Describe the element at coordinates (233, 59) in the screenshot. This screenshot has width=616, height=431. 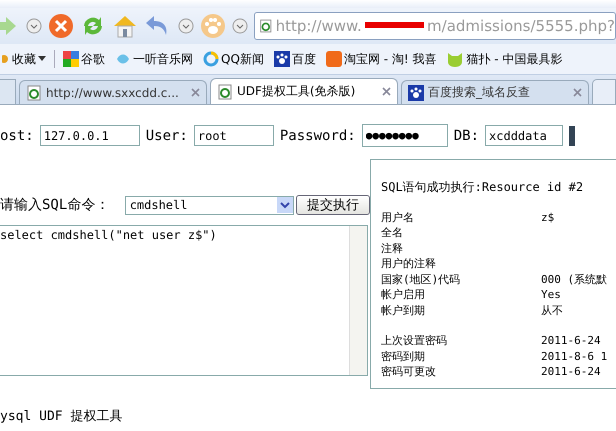
I see `favorite-link: QQ新闻` at that location.